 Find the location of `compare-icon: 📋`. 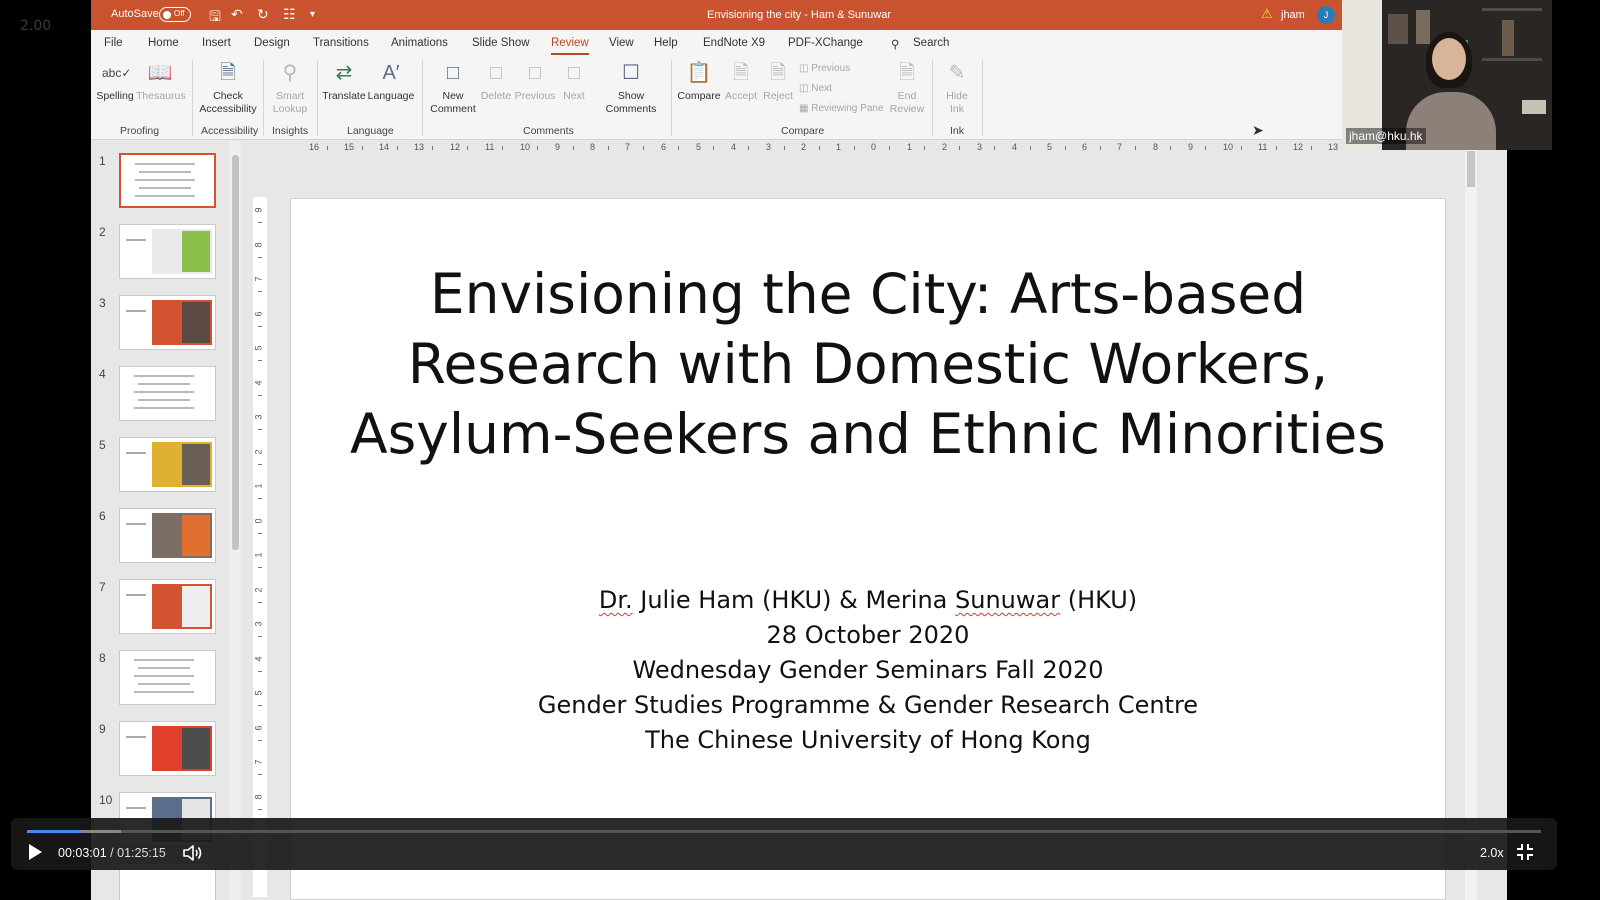

compare-icon: 📋 is located at coordinates (699, 73).